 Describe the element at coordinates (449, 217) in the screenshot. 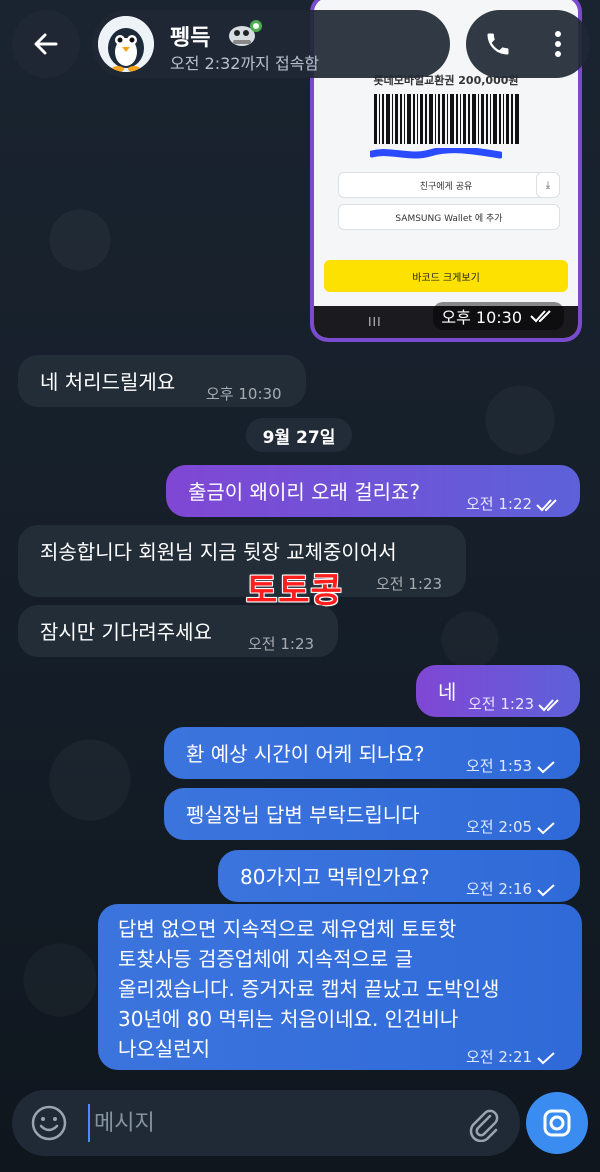

I see `samsung-wallet-button: SAMSUNG Wallet 에 추가` at that location.